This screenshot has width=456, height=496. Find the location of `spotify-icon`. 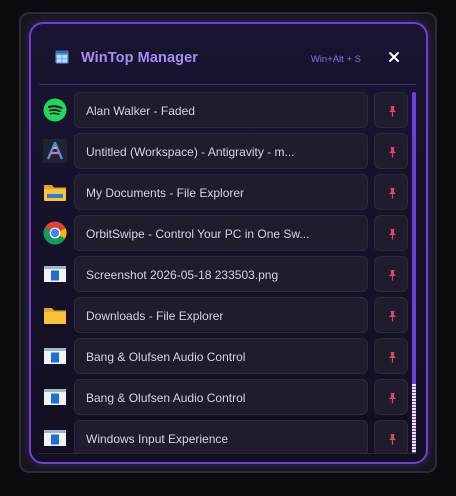

spotify-icon is located at coordinates (55, 110).